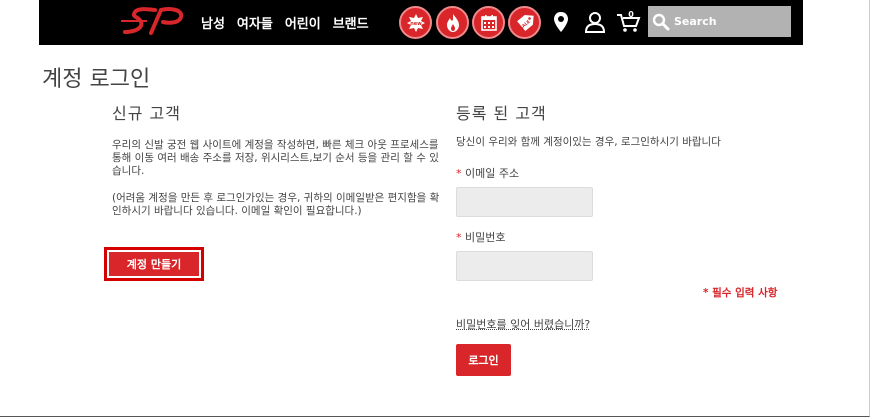  Describe the element at coordinates (96, 79) in the screenshot. I see `page-title: 계정 로그인` at that location.